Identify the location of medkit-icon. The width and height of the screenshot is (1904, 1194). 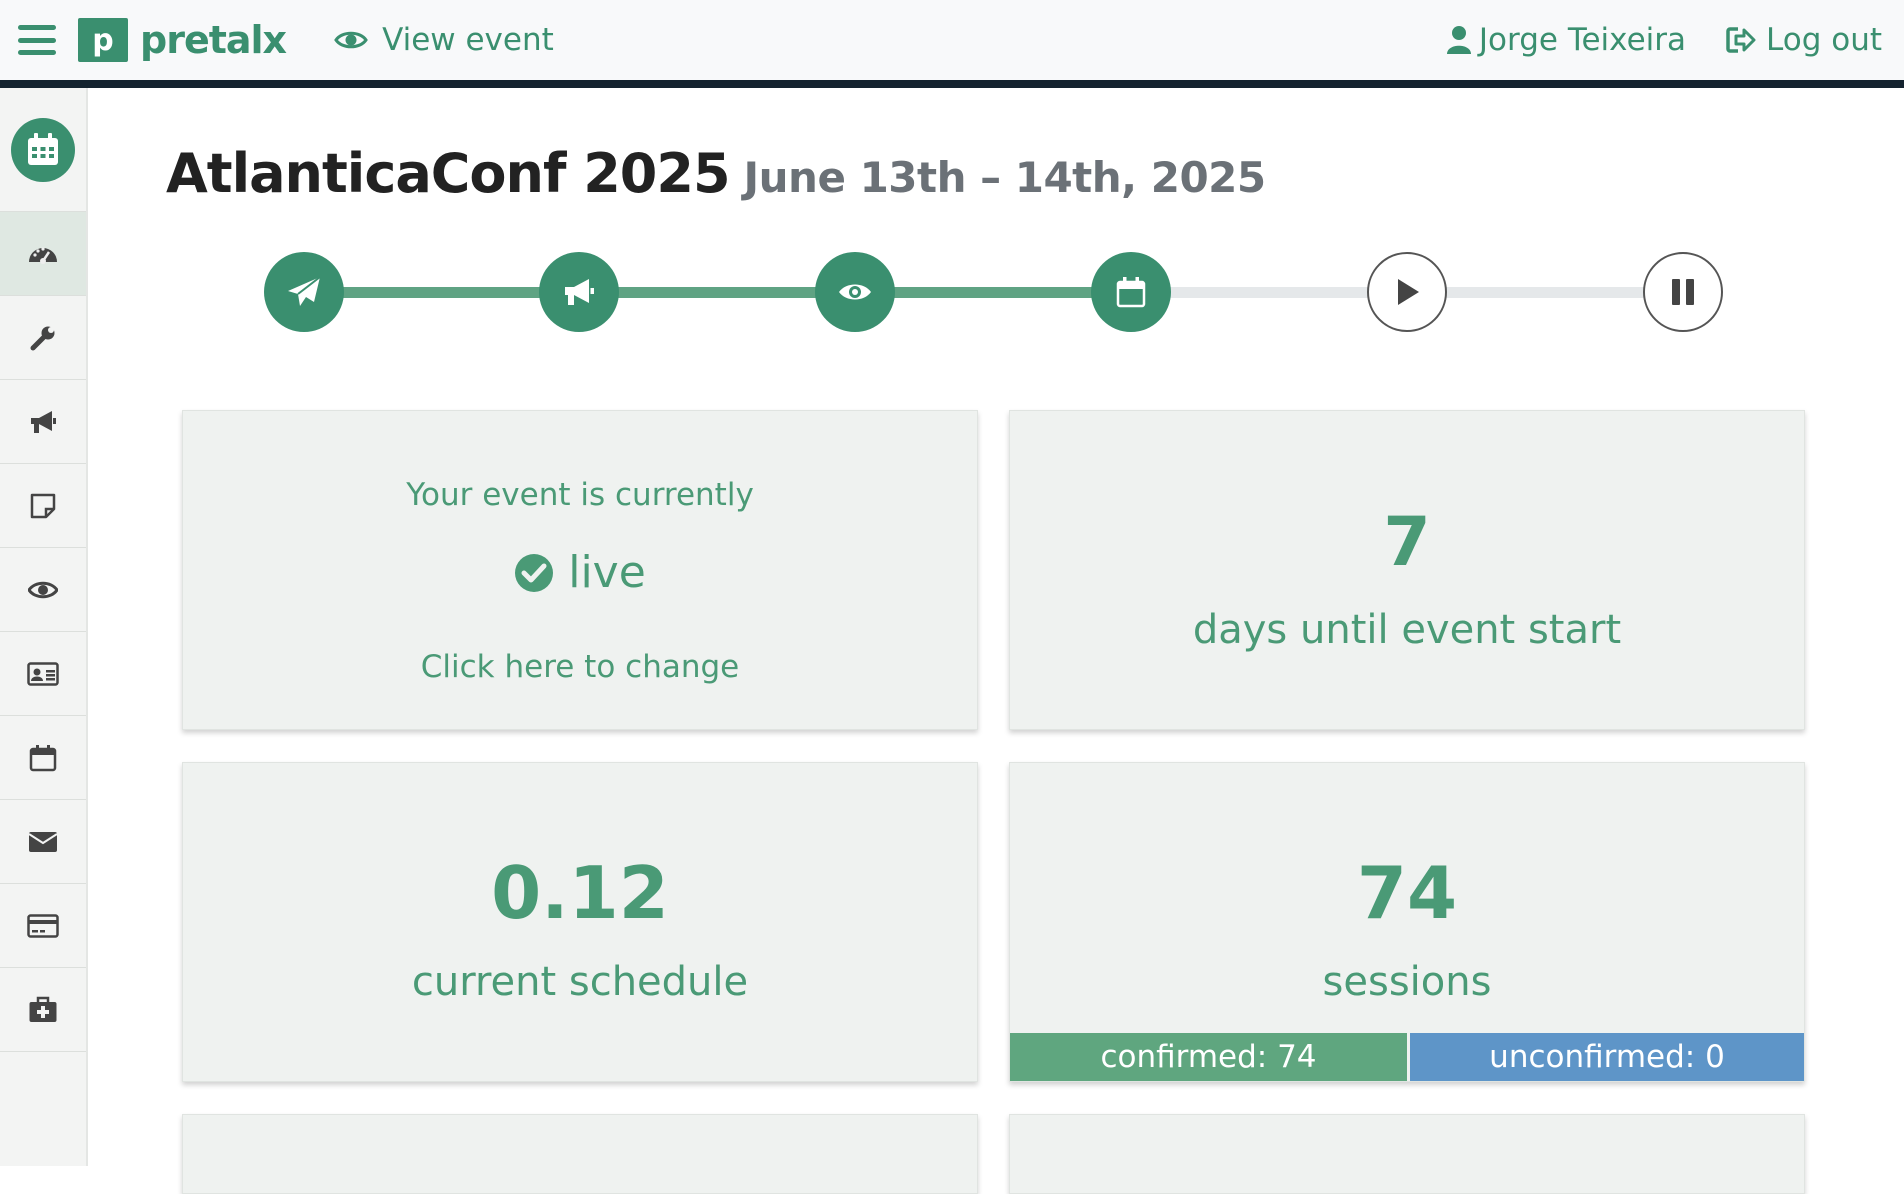
(43, 1009).